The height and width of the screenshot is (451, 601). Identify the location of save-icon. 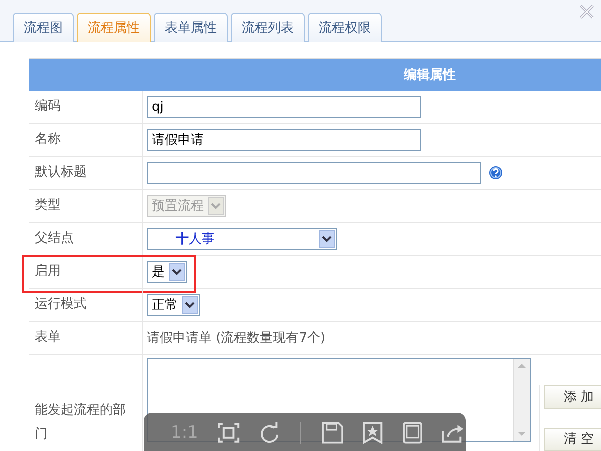
(333, 433).